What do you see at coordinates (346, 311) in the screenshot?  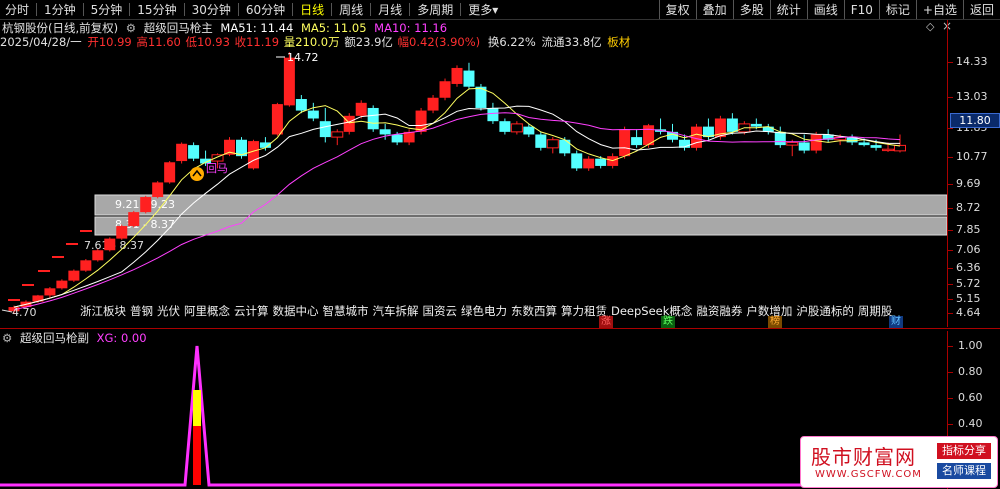 I see `concept-tag: 智慧城市` at bounding box center [346, 311].